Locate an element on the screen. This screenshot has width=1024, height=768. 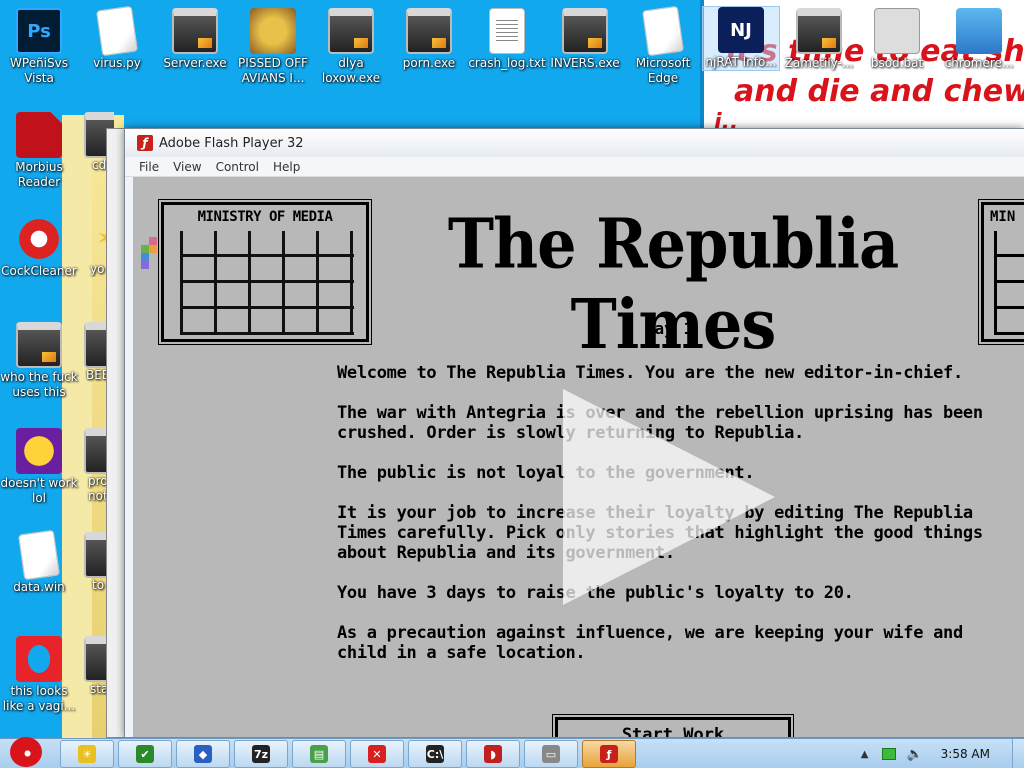
opera-icon is located at coordinates (39, 659).